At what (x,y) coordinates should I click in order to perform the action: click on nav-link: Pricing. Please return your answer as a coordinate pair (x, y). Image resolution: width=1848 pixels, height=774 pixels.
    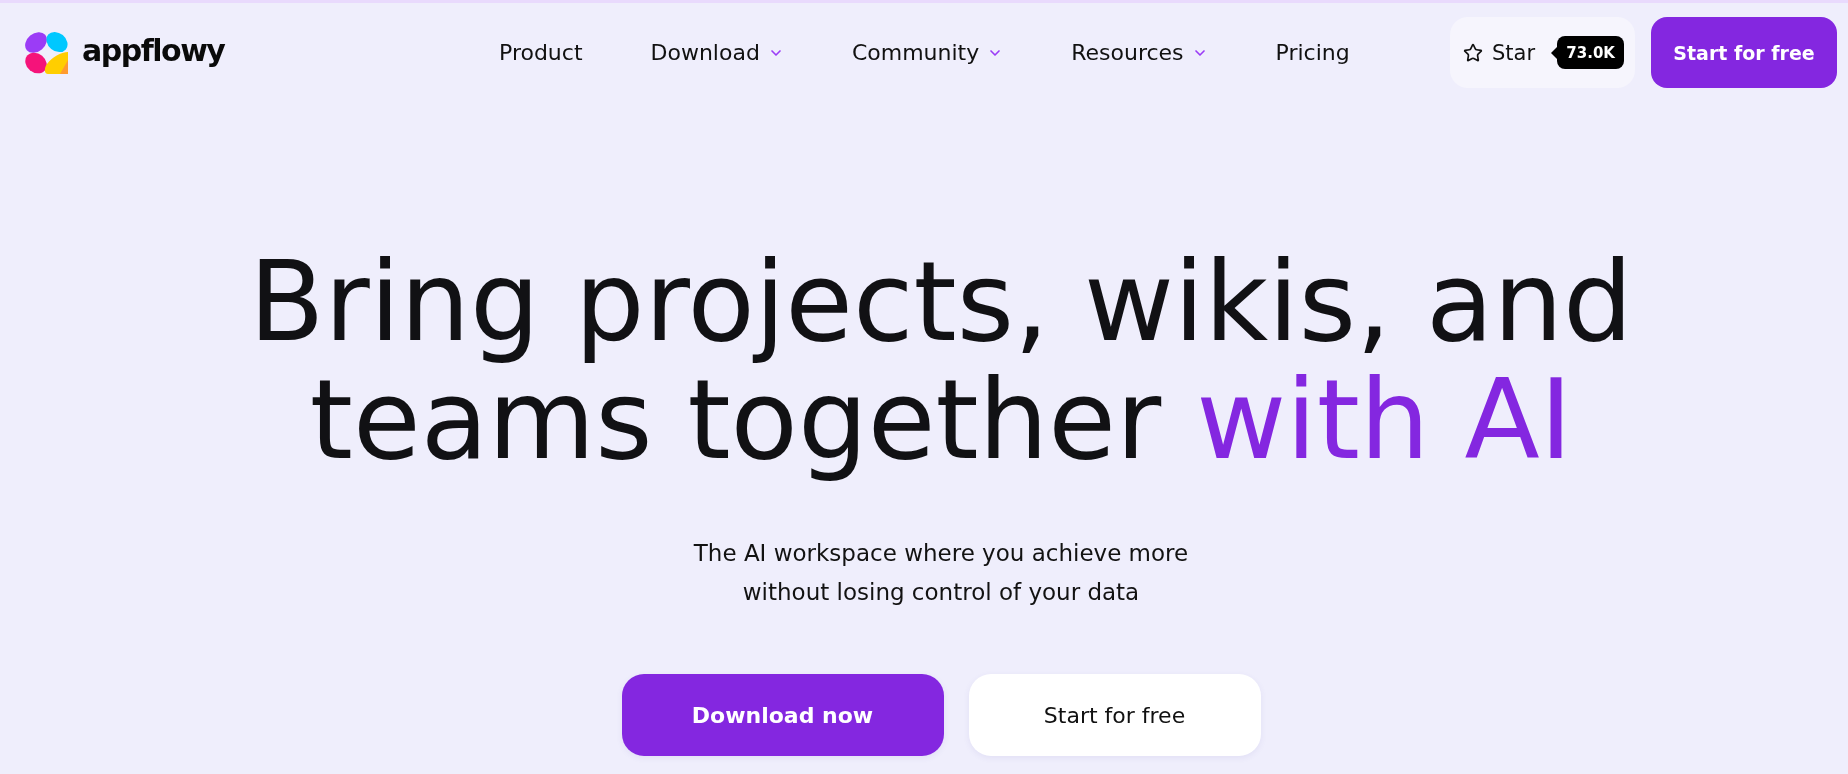
    Looking at the image, I should click on (1312, 52).